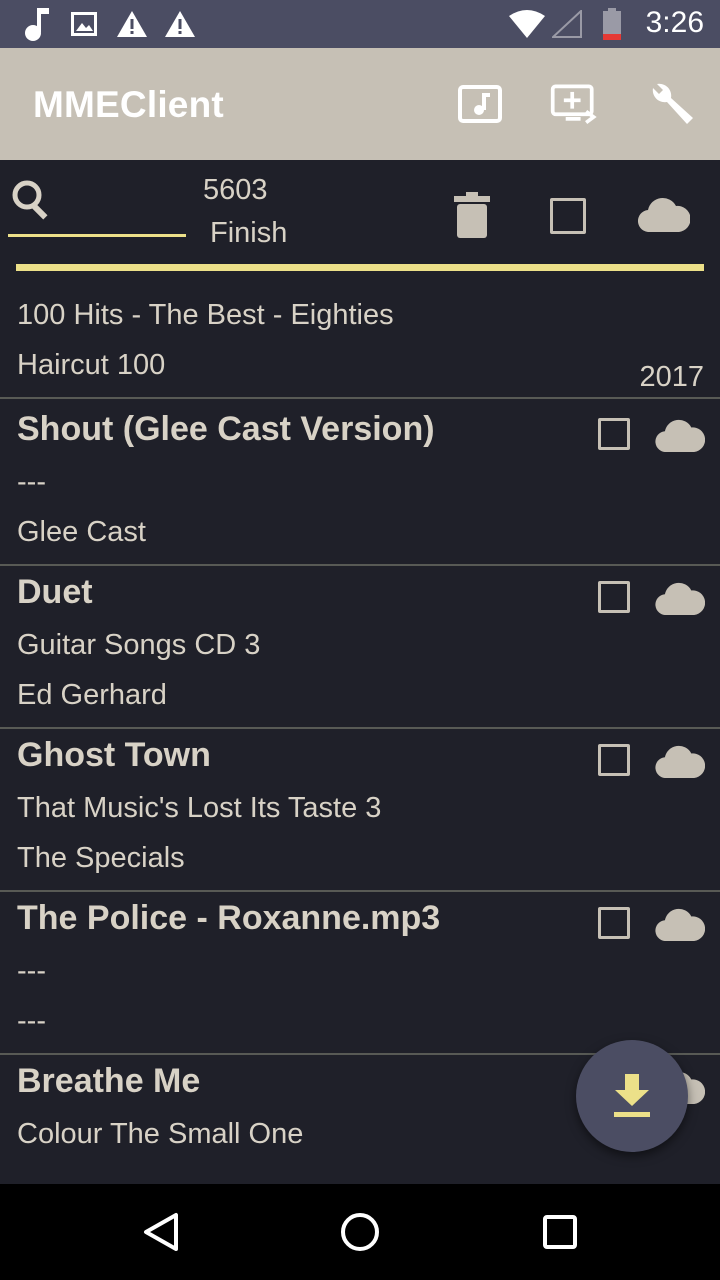  Describe the element at coordinates (674, 22) in the screenshot. I see `clock-time: 3:26` at that location.